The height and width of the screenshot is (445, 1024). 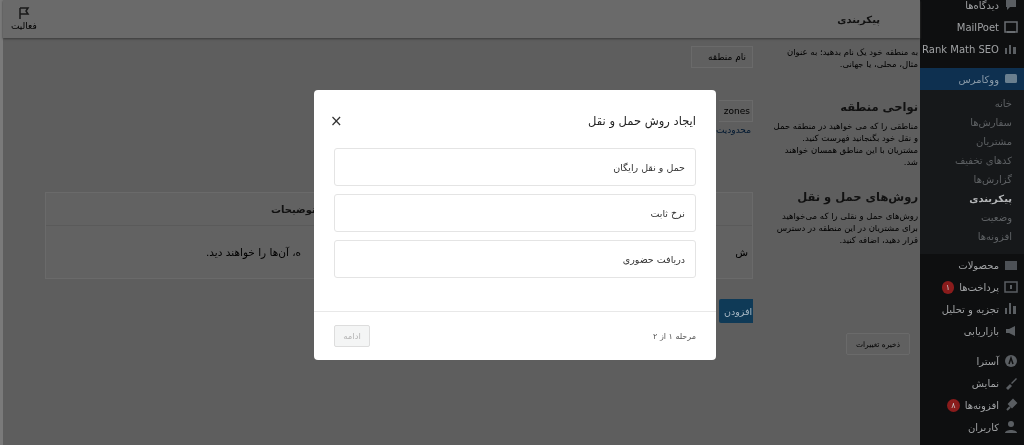 I want to click on banknote-icon, so click(x=1011, y=287).